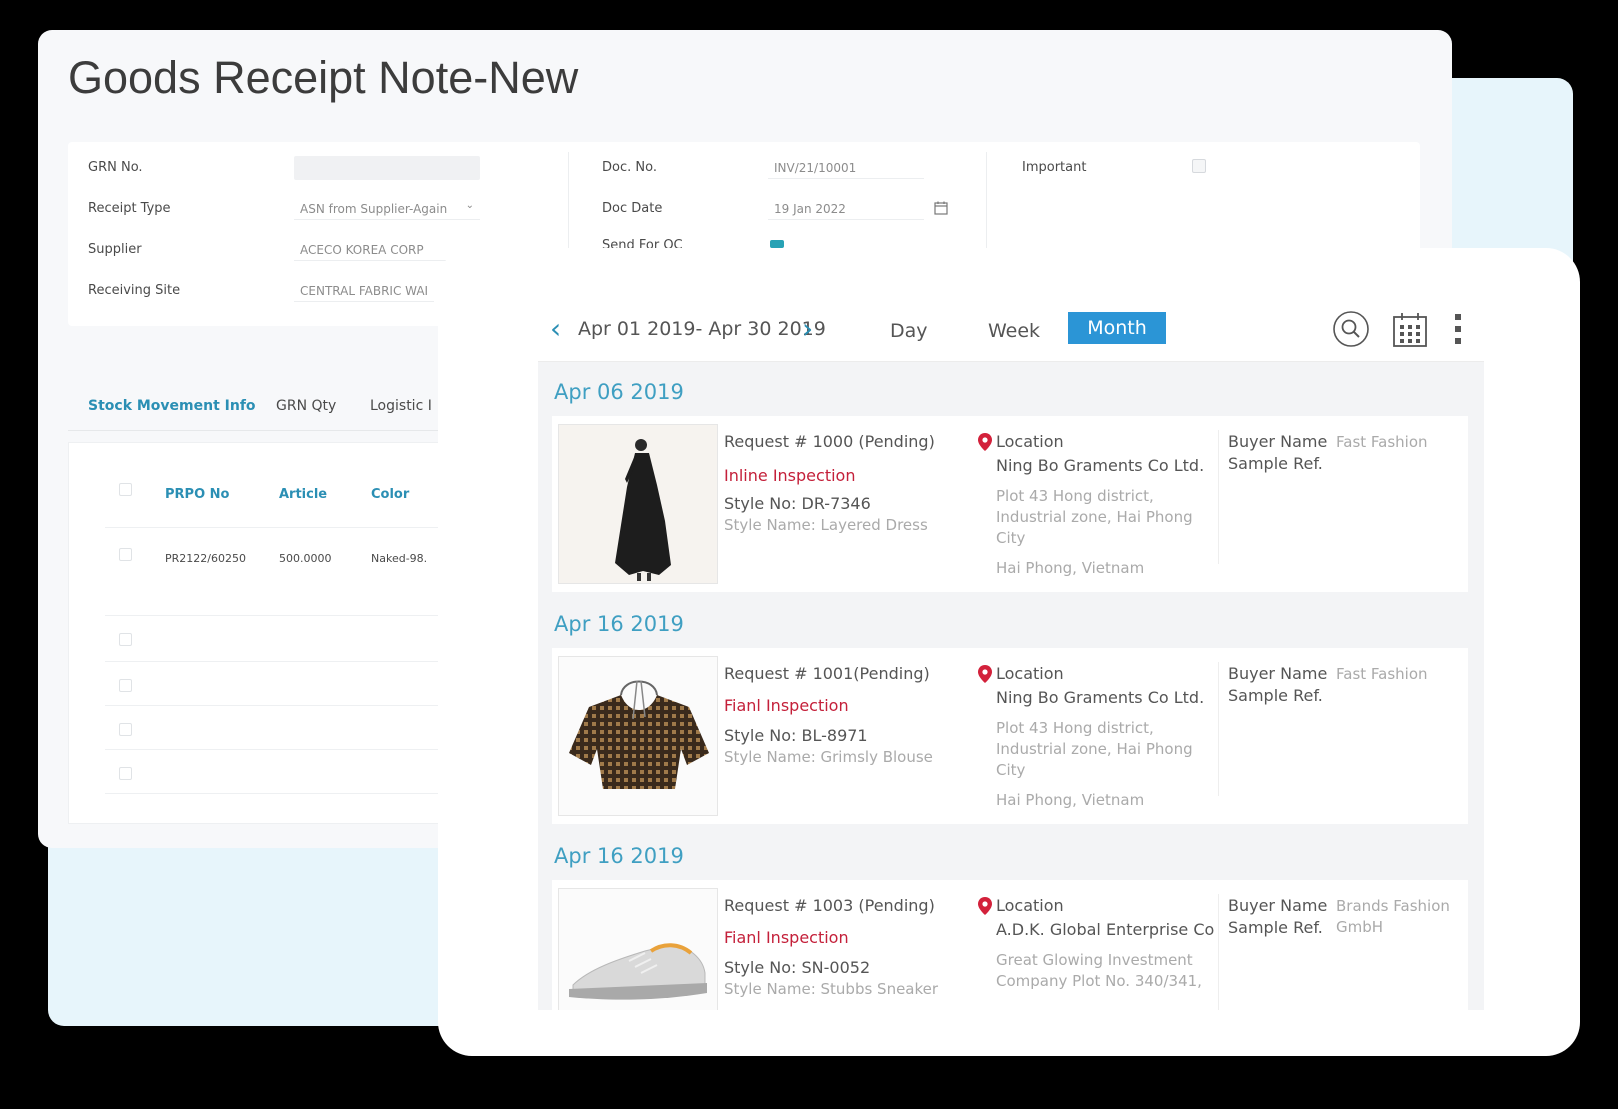  What do you see at coordinates (306, 406) in the screenshot?
I see `tab-grn-qty: GRN Qty` at bounding box center [306, 406].